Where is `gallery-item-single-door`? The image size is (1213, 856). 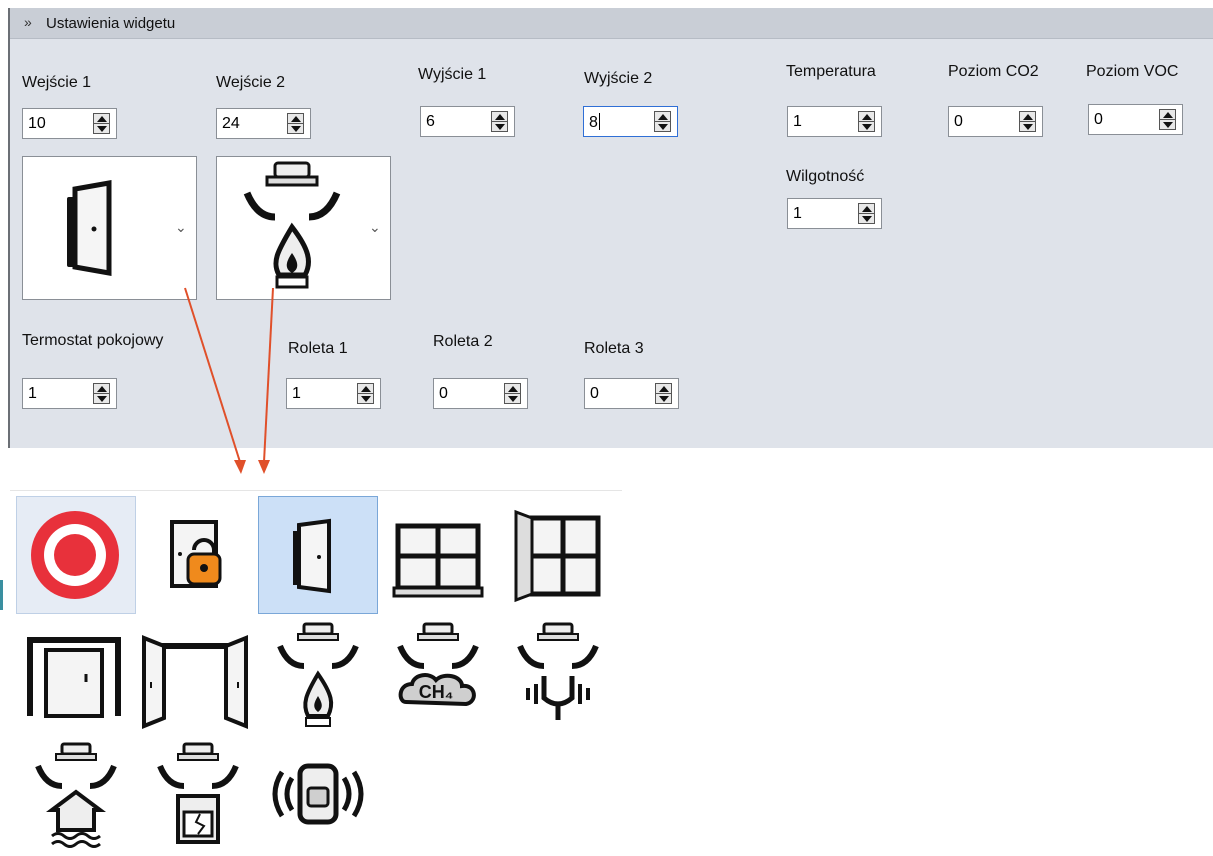
gallery-item-single-door is located at coordinates (76, 677).